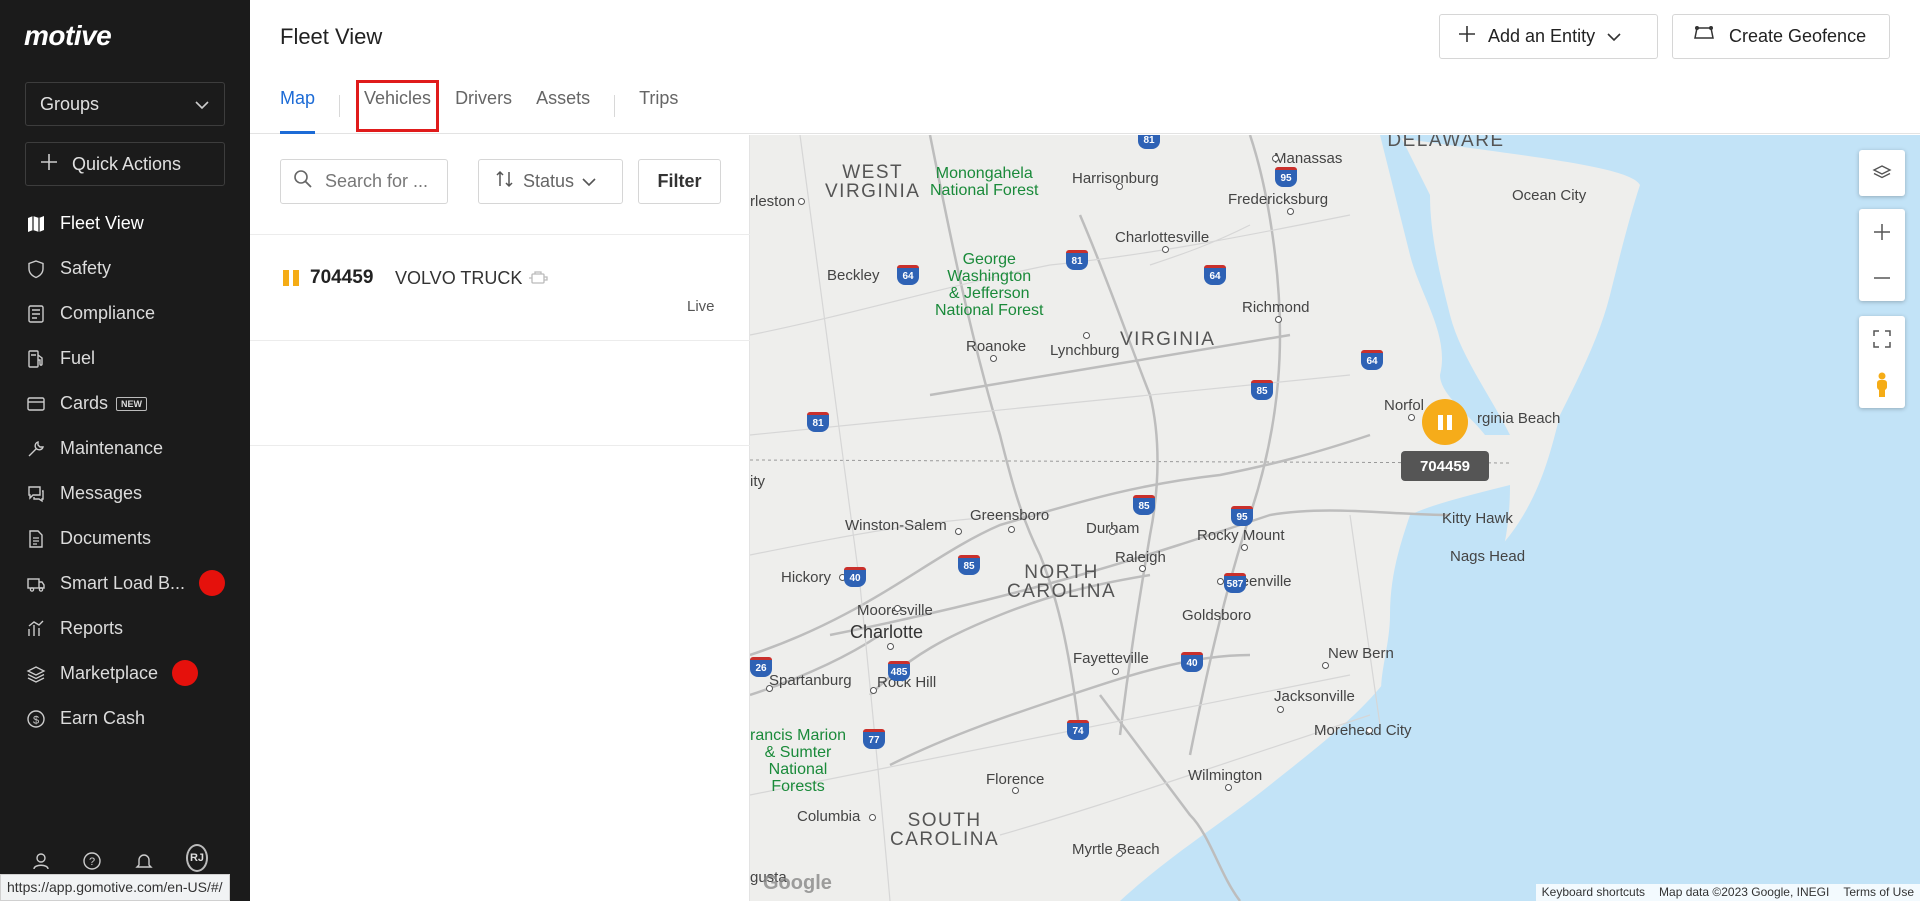 This screenshot has width=1920, height=901. Describe the element at coordinates (36, 404) in the screenshot. I see `card-icon` at that location.